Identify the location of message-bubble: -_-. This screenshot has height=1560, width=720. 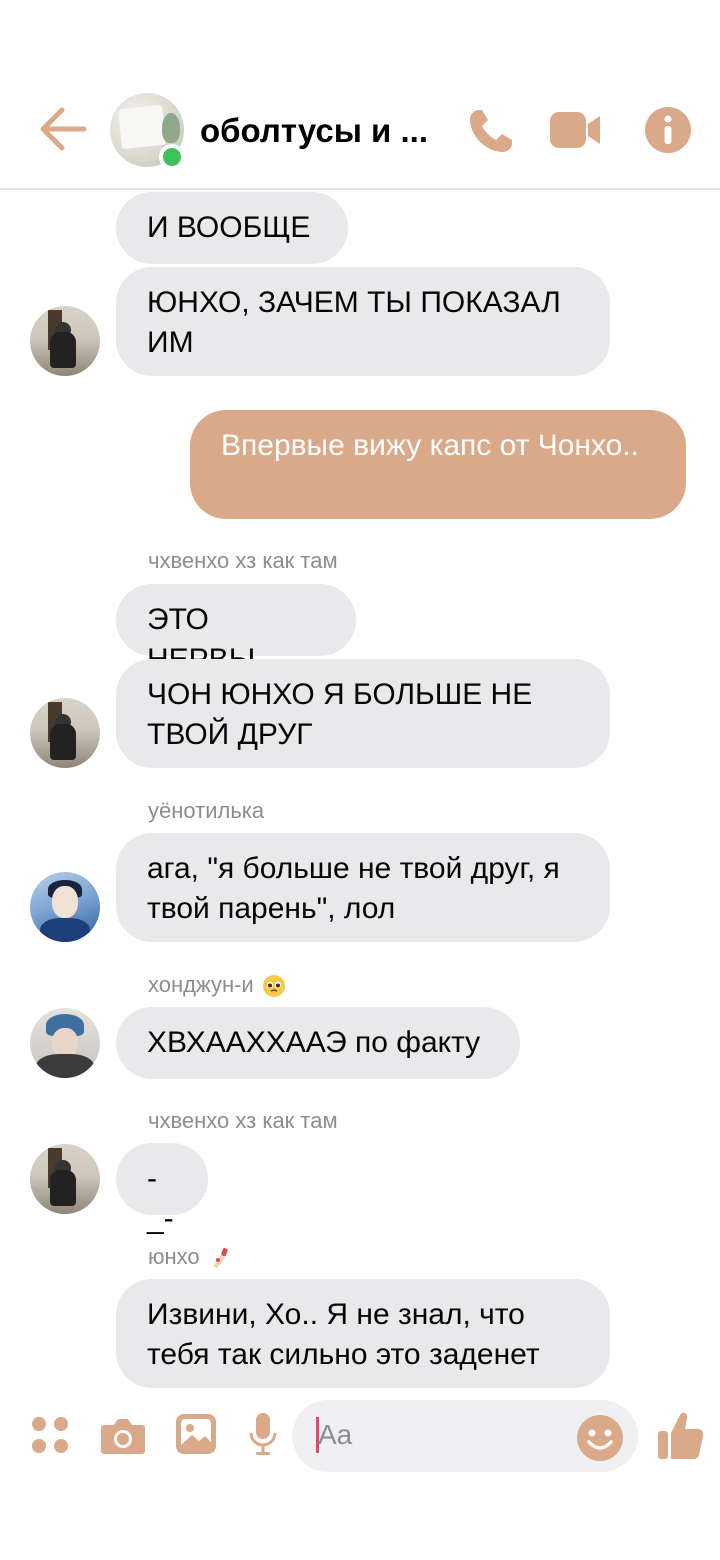
(162, 1189).